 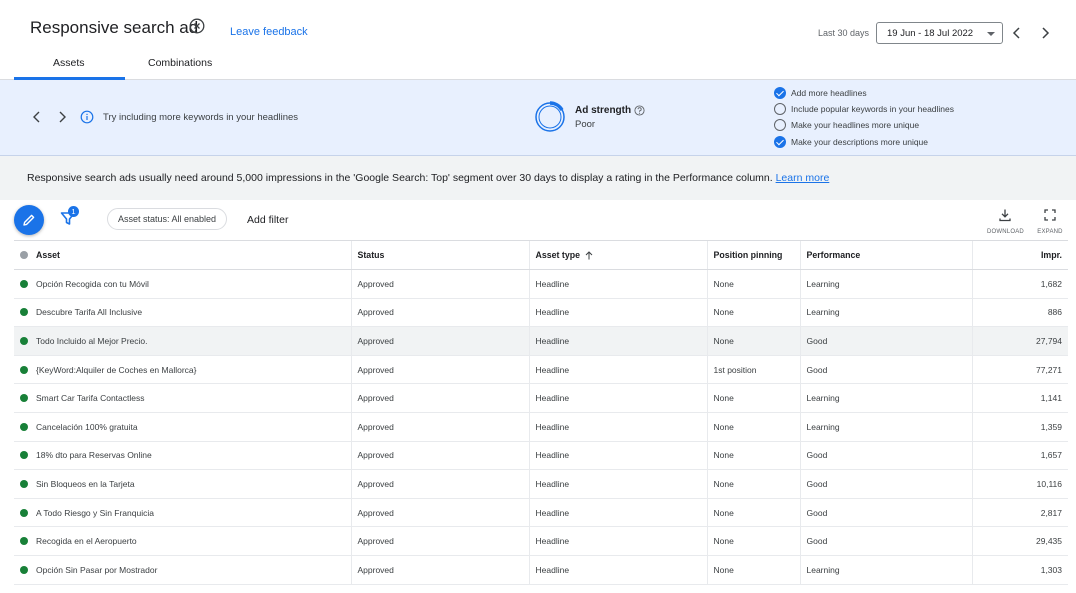 I want to click on col-header-performance: Performance, so click(x=885, y=255).